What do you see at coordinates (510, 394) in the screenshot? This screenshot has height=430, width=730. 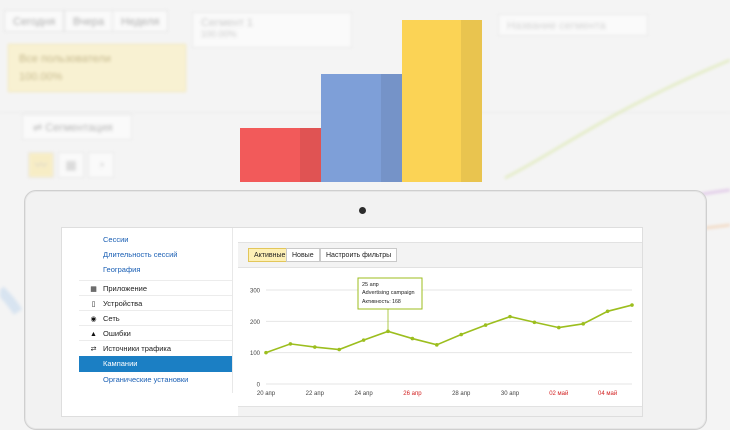 I see `x-tick-label: 30 апр` at bounding box center [510, 394].